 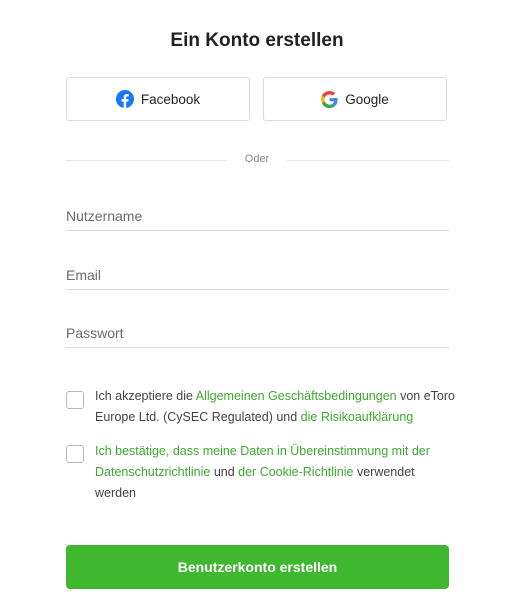 I want to click on create-account-button: Benutzerkonto erstellen, so click(x=257, y=567).